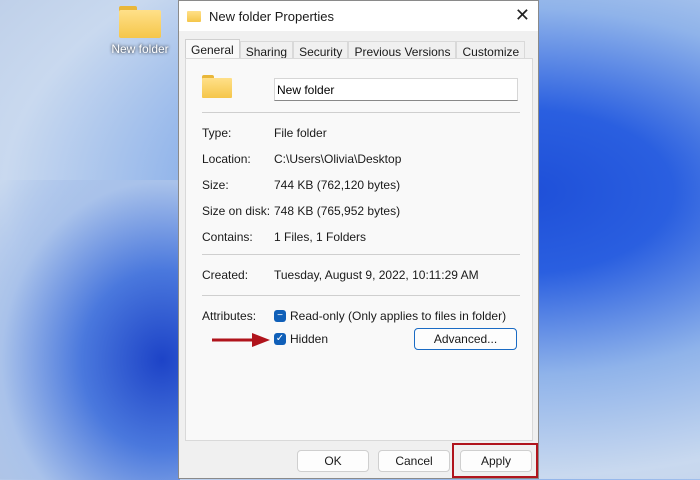 The height and width of the screenshot is (480, 700). What do you see at coordinates (271, 16) in the screenshot?
I see `dialog-title: New folder Properties` at bounding box center [271, 16].